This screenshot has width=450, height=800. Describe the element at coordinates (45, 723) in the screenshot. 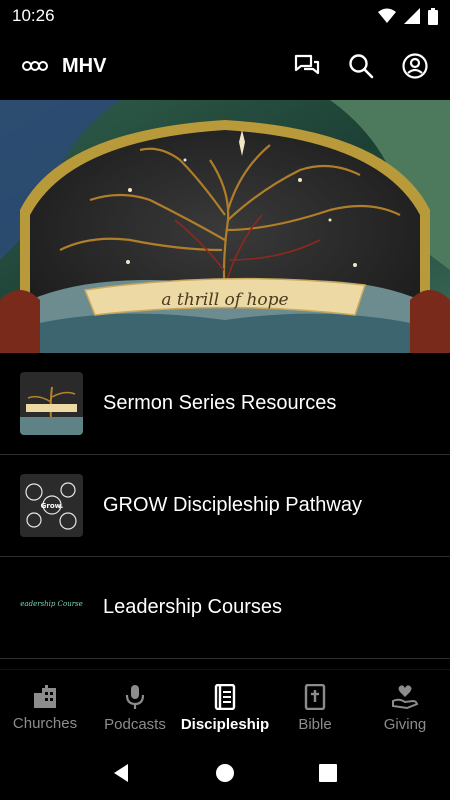

I see `nav-label-churches: Churches` at that location.